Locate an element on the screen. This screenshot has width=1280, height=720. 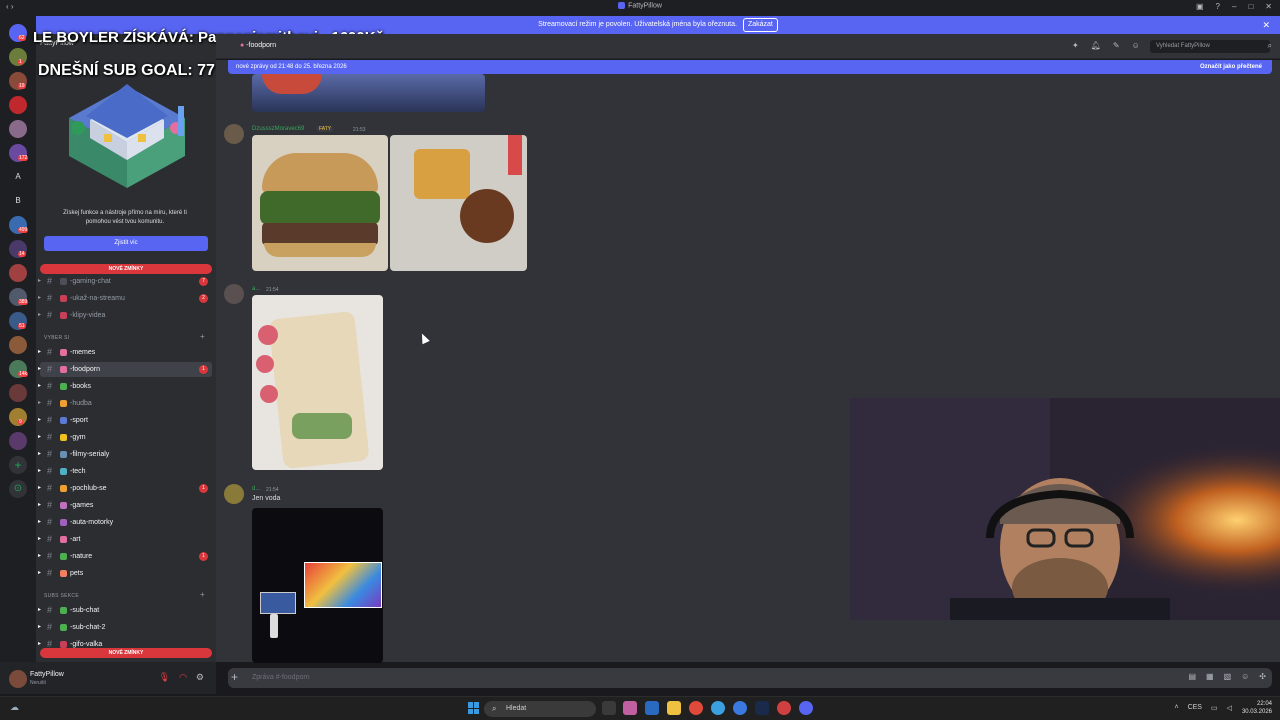
channel-item: ▸ # -filmy-serialy is located at coordinates (125, 454).